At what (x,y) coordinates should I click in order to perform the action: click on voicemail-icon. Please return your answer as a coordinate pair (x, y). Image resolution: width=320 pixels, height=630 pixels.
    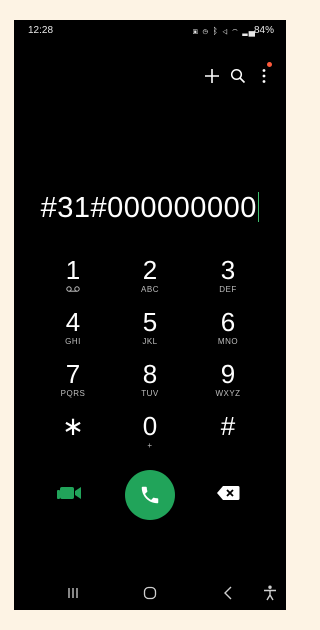
    Looking at the image, I should click on (73, 289).